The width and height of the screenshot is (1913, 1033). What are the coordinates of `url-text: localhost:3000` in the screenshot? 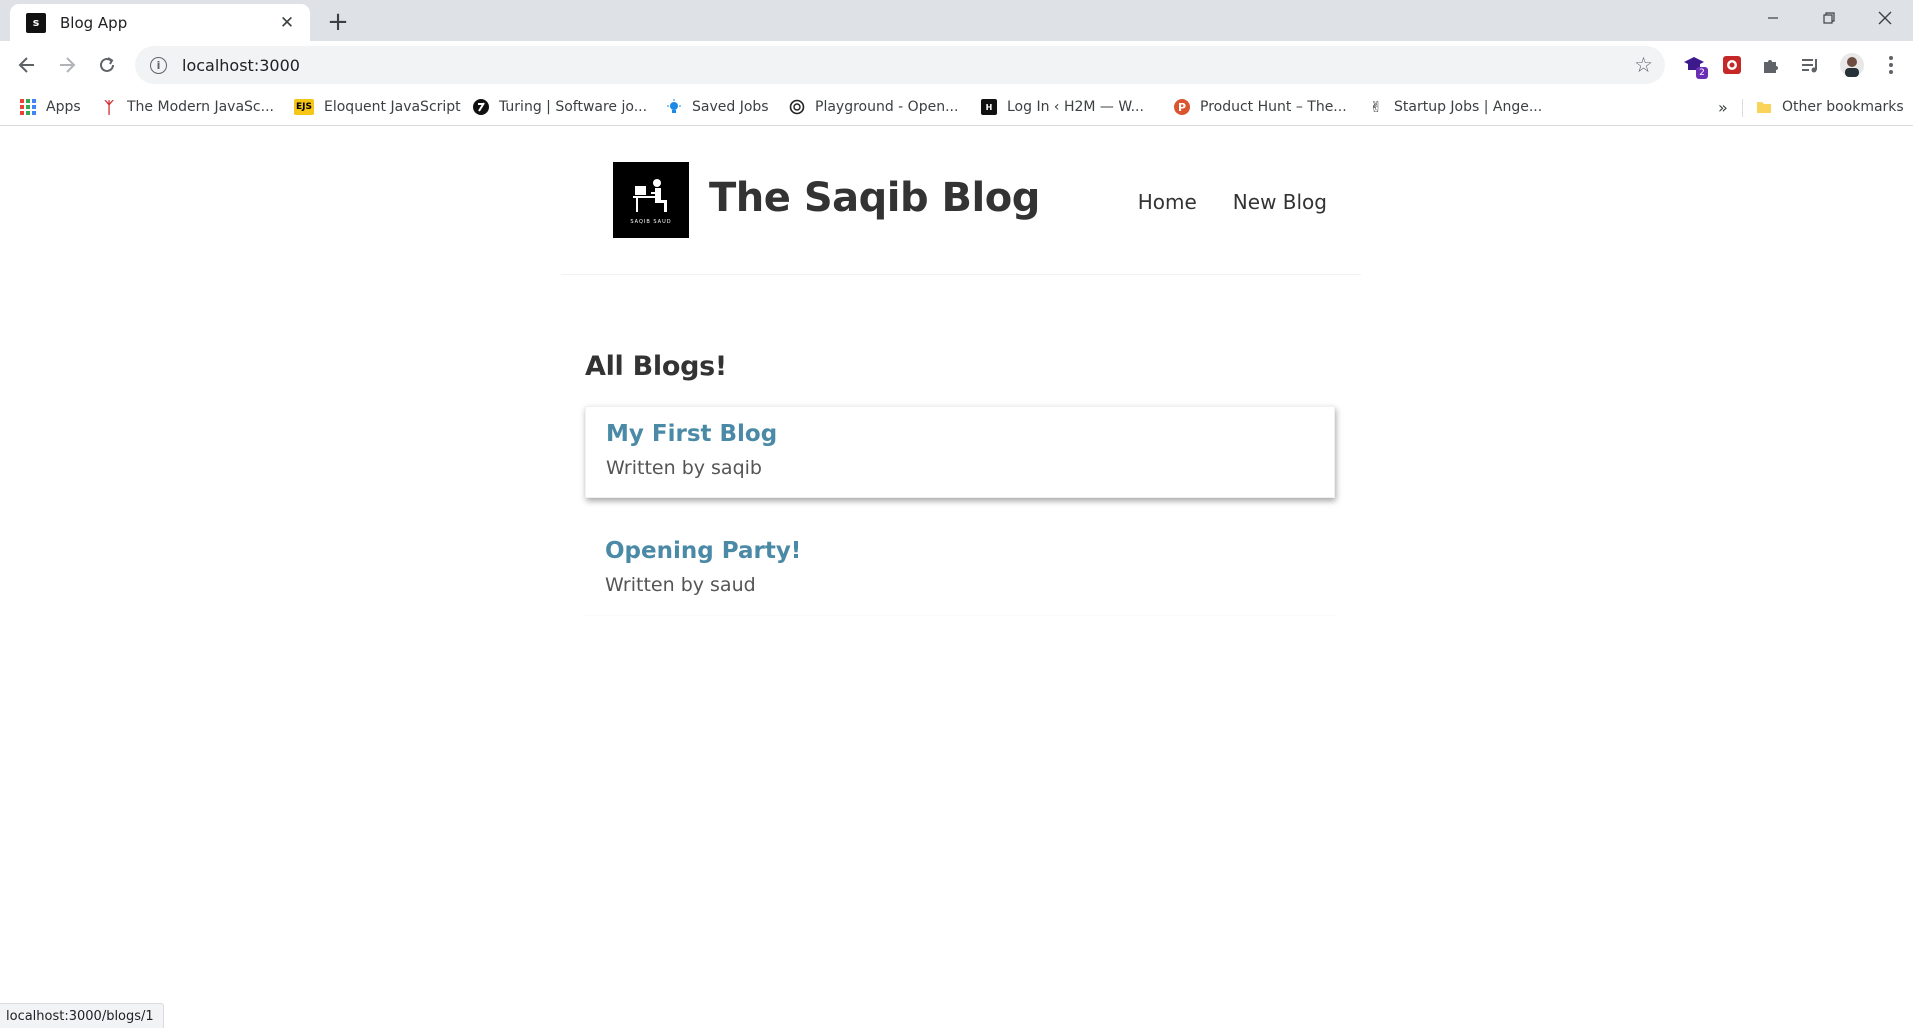 It's located at (908, 65).